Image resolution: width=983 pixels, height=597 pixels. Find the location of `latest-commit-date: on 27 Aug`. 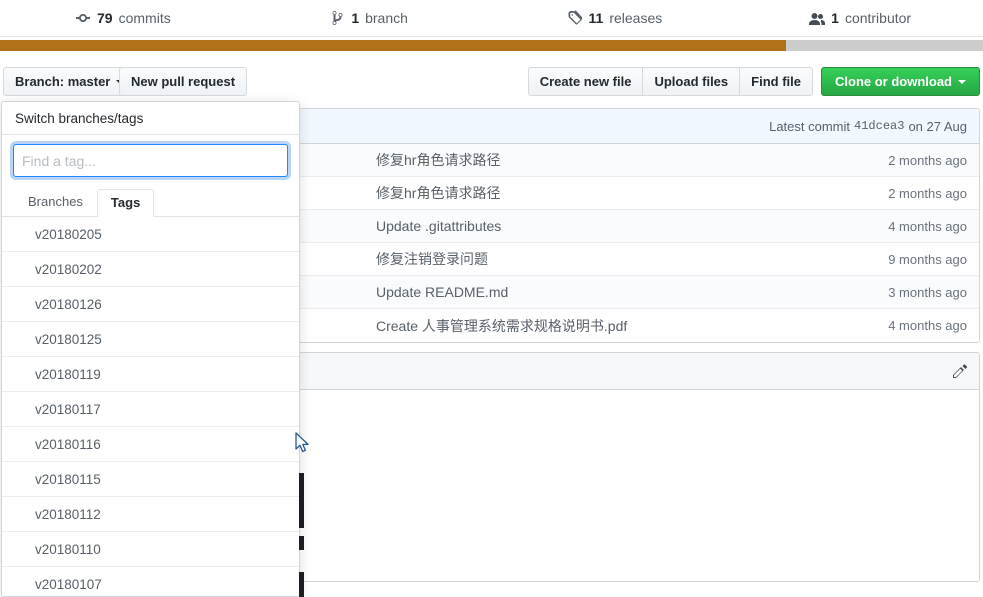

latest-commit-date: on 27 Aug is located at coordinates (937, 126).